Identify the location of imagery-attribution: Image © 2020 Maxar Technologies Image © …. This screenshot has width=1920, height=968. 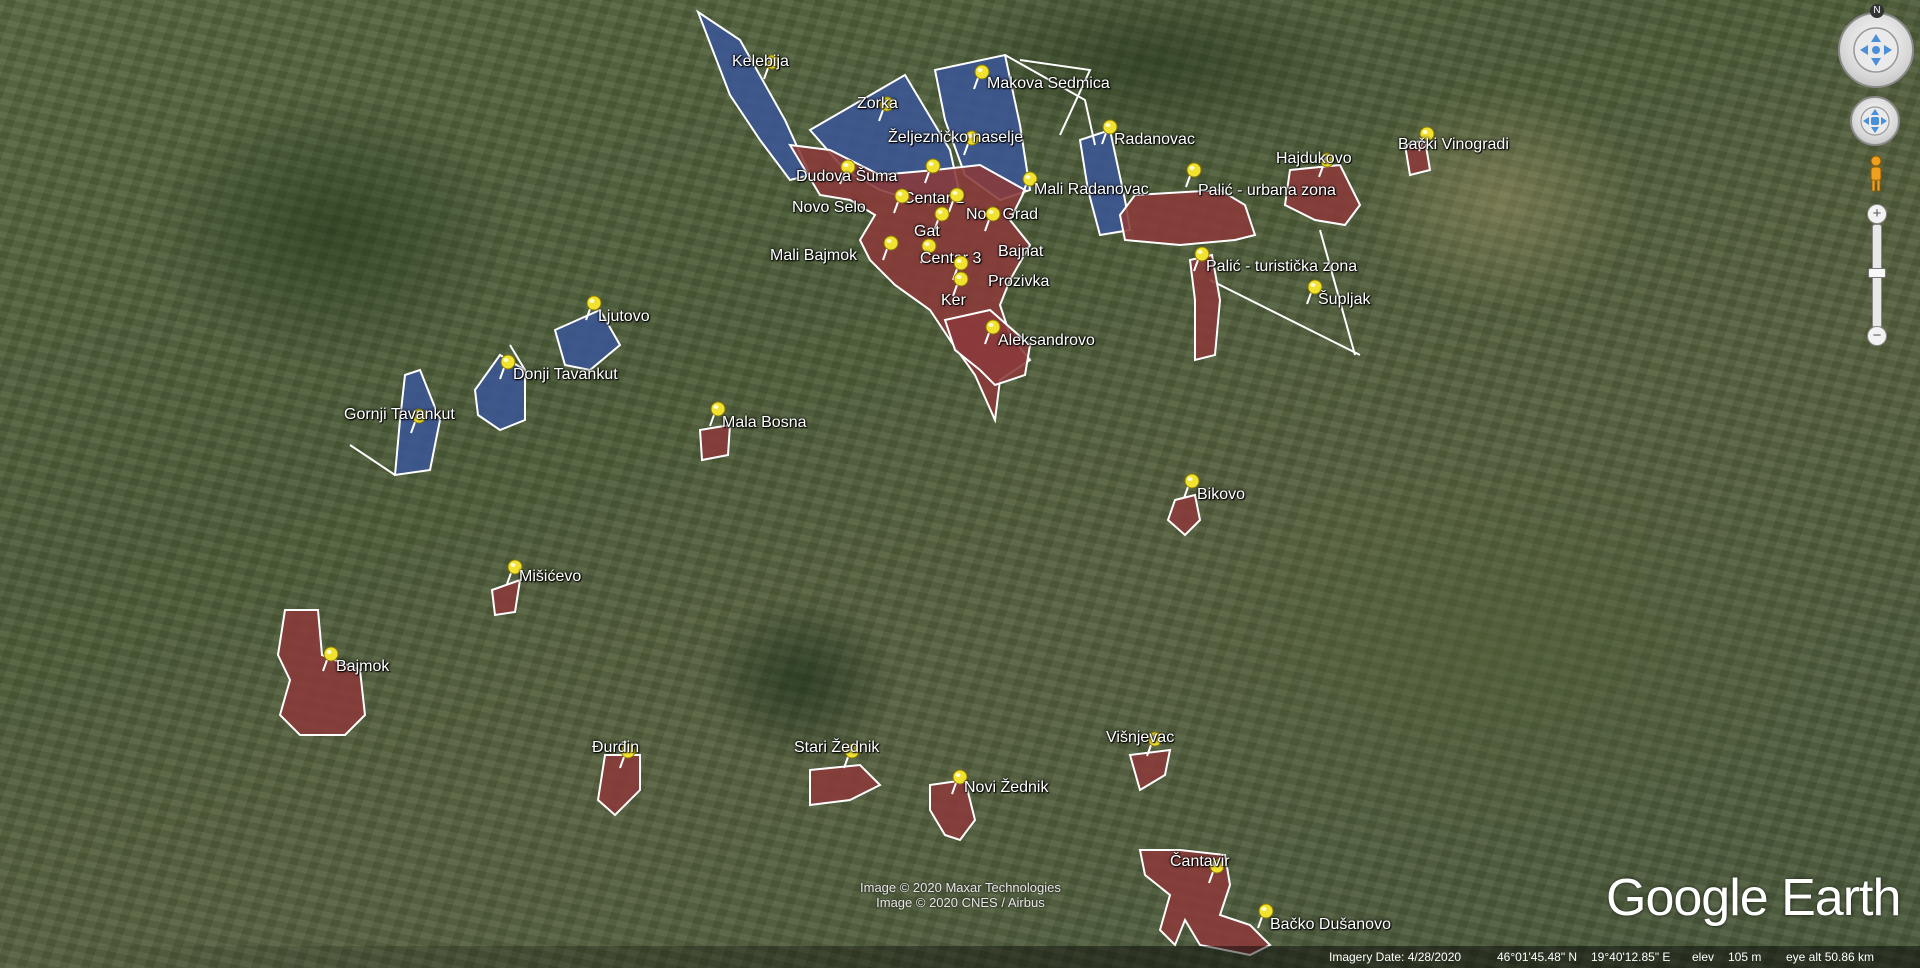
(960, 895).